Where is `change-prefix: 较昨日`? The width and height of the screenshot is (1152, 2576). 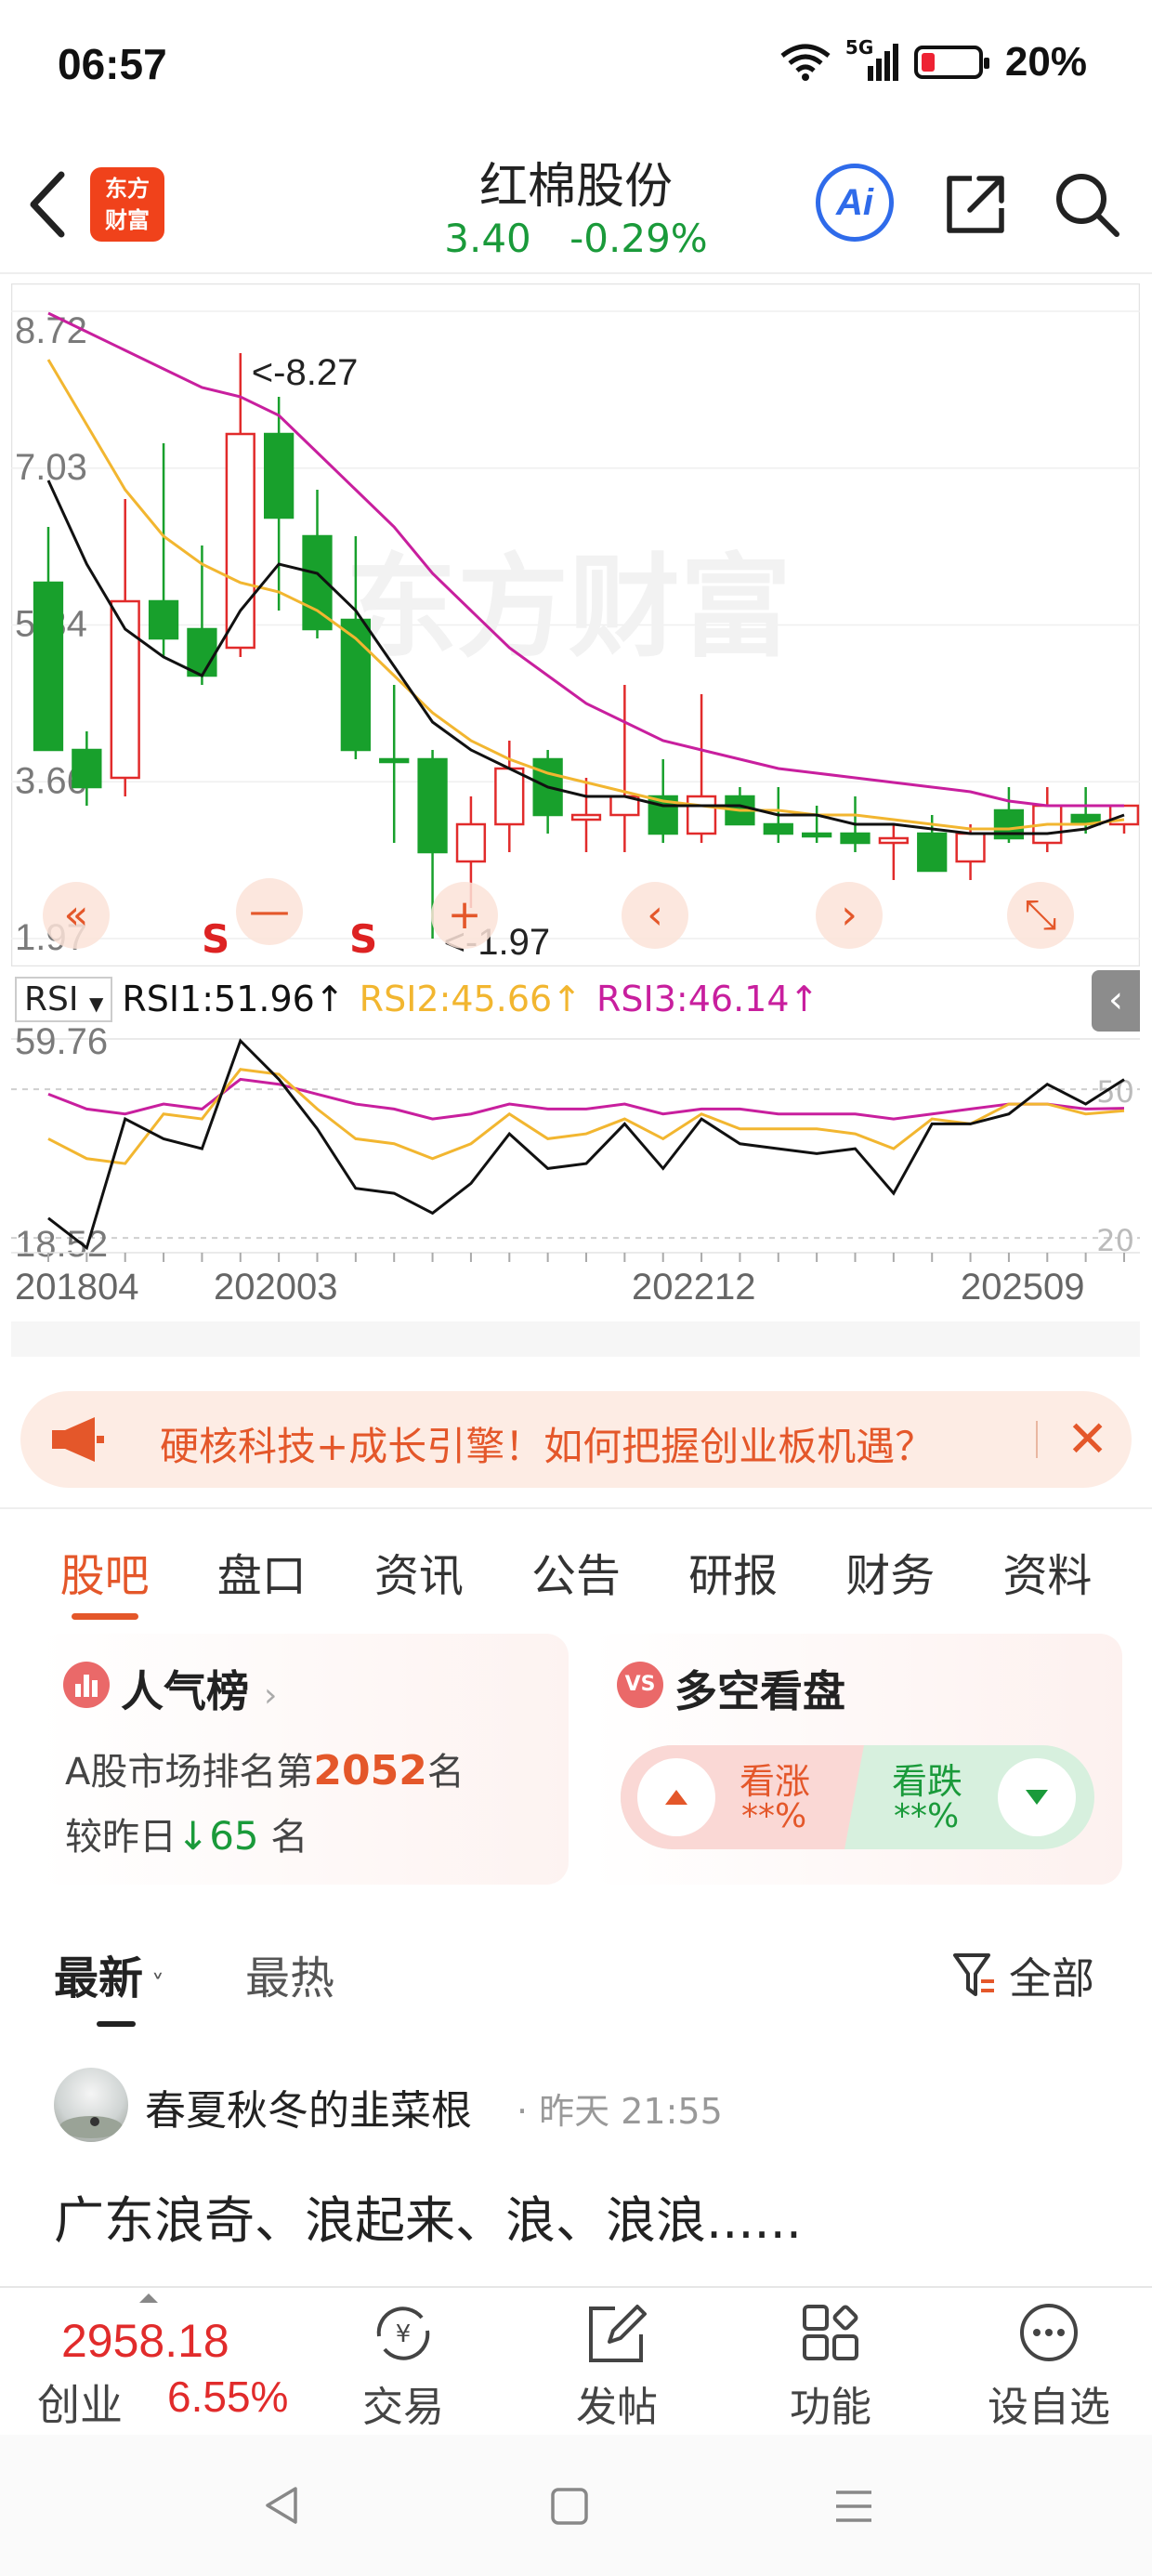 change-prefix: 较昨日 is located at coordinates (121, 1837).